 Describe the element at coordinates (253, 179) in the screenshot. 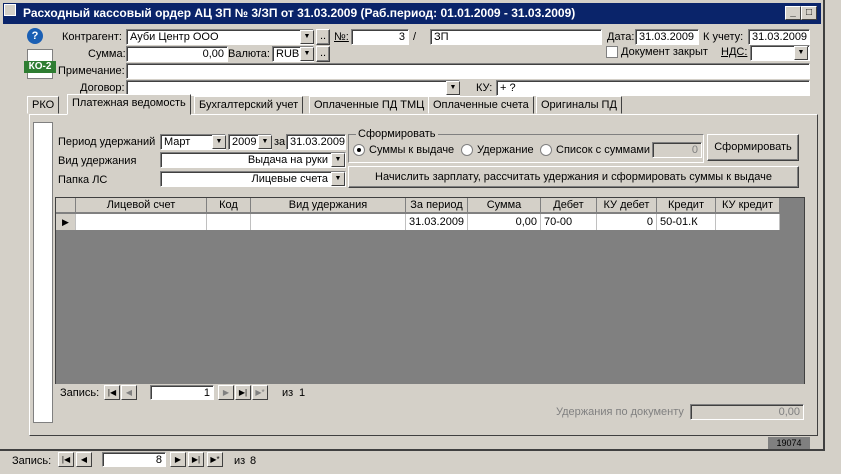

I see `papka-field: Лицевые счета` at that location.